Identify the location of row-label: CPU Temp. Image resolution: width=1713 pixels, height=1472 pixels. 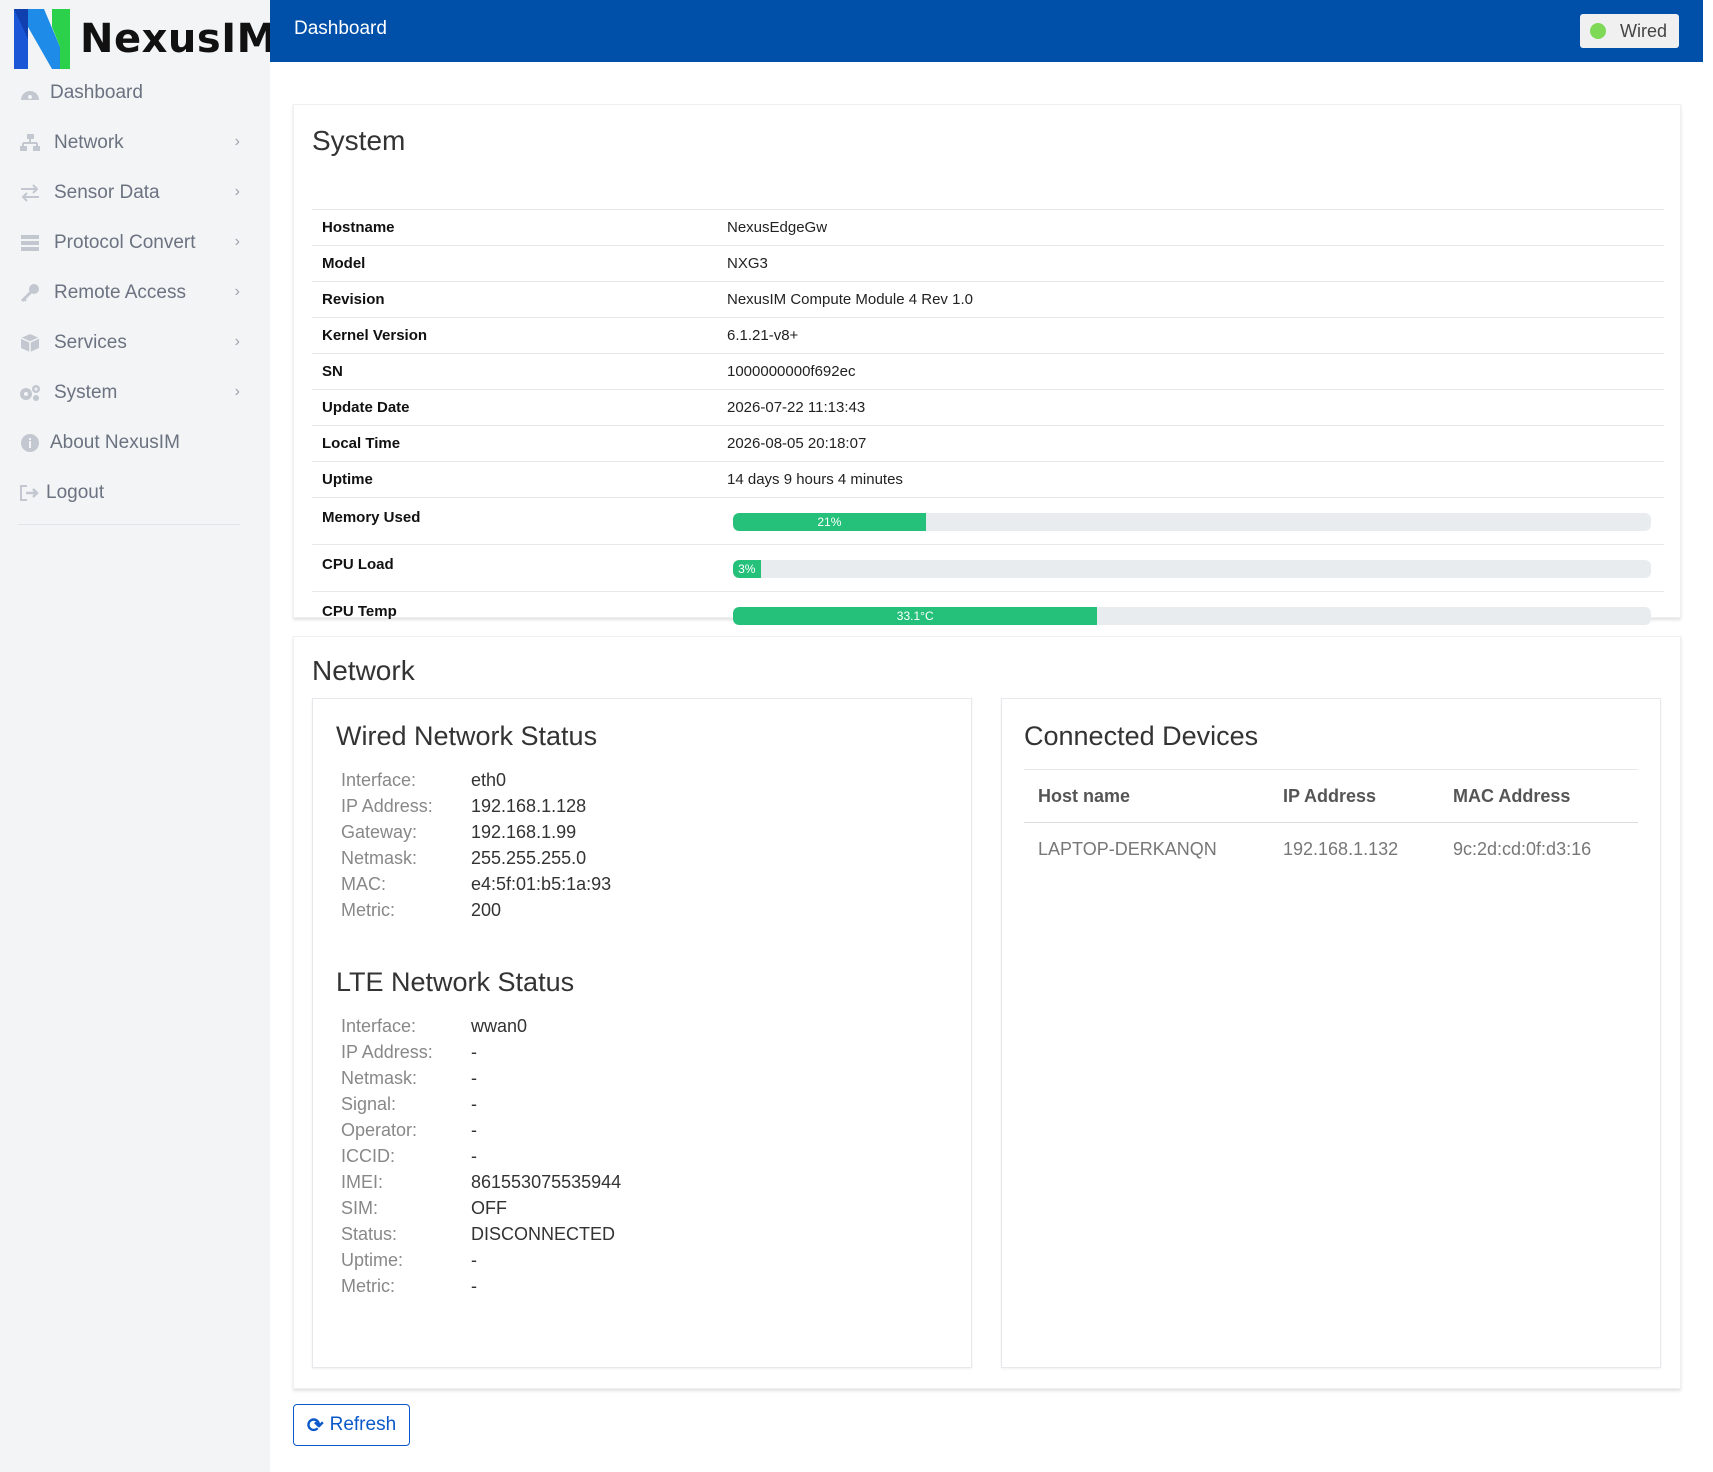
(359, 611).